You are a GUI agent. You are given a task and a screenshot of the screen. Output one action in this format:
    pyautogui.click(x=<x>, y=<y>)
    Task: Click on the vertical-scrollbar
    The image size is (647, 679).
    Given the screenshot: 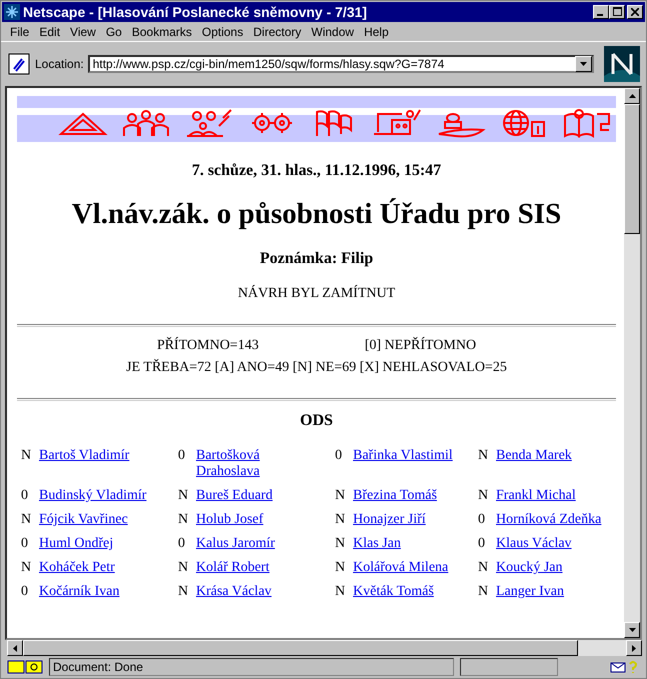 What is the action you would take?
    pyautogui.click(x=632, y=363)
    